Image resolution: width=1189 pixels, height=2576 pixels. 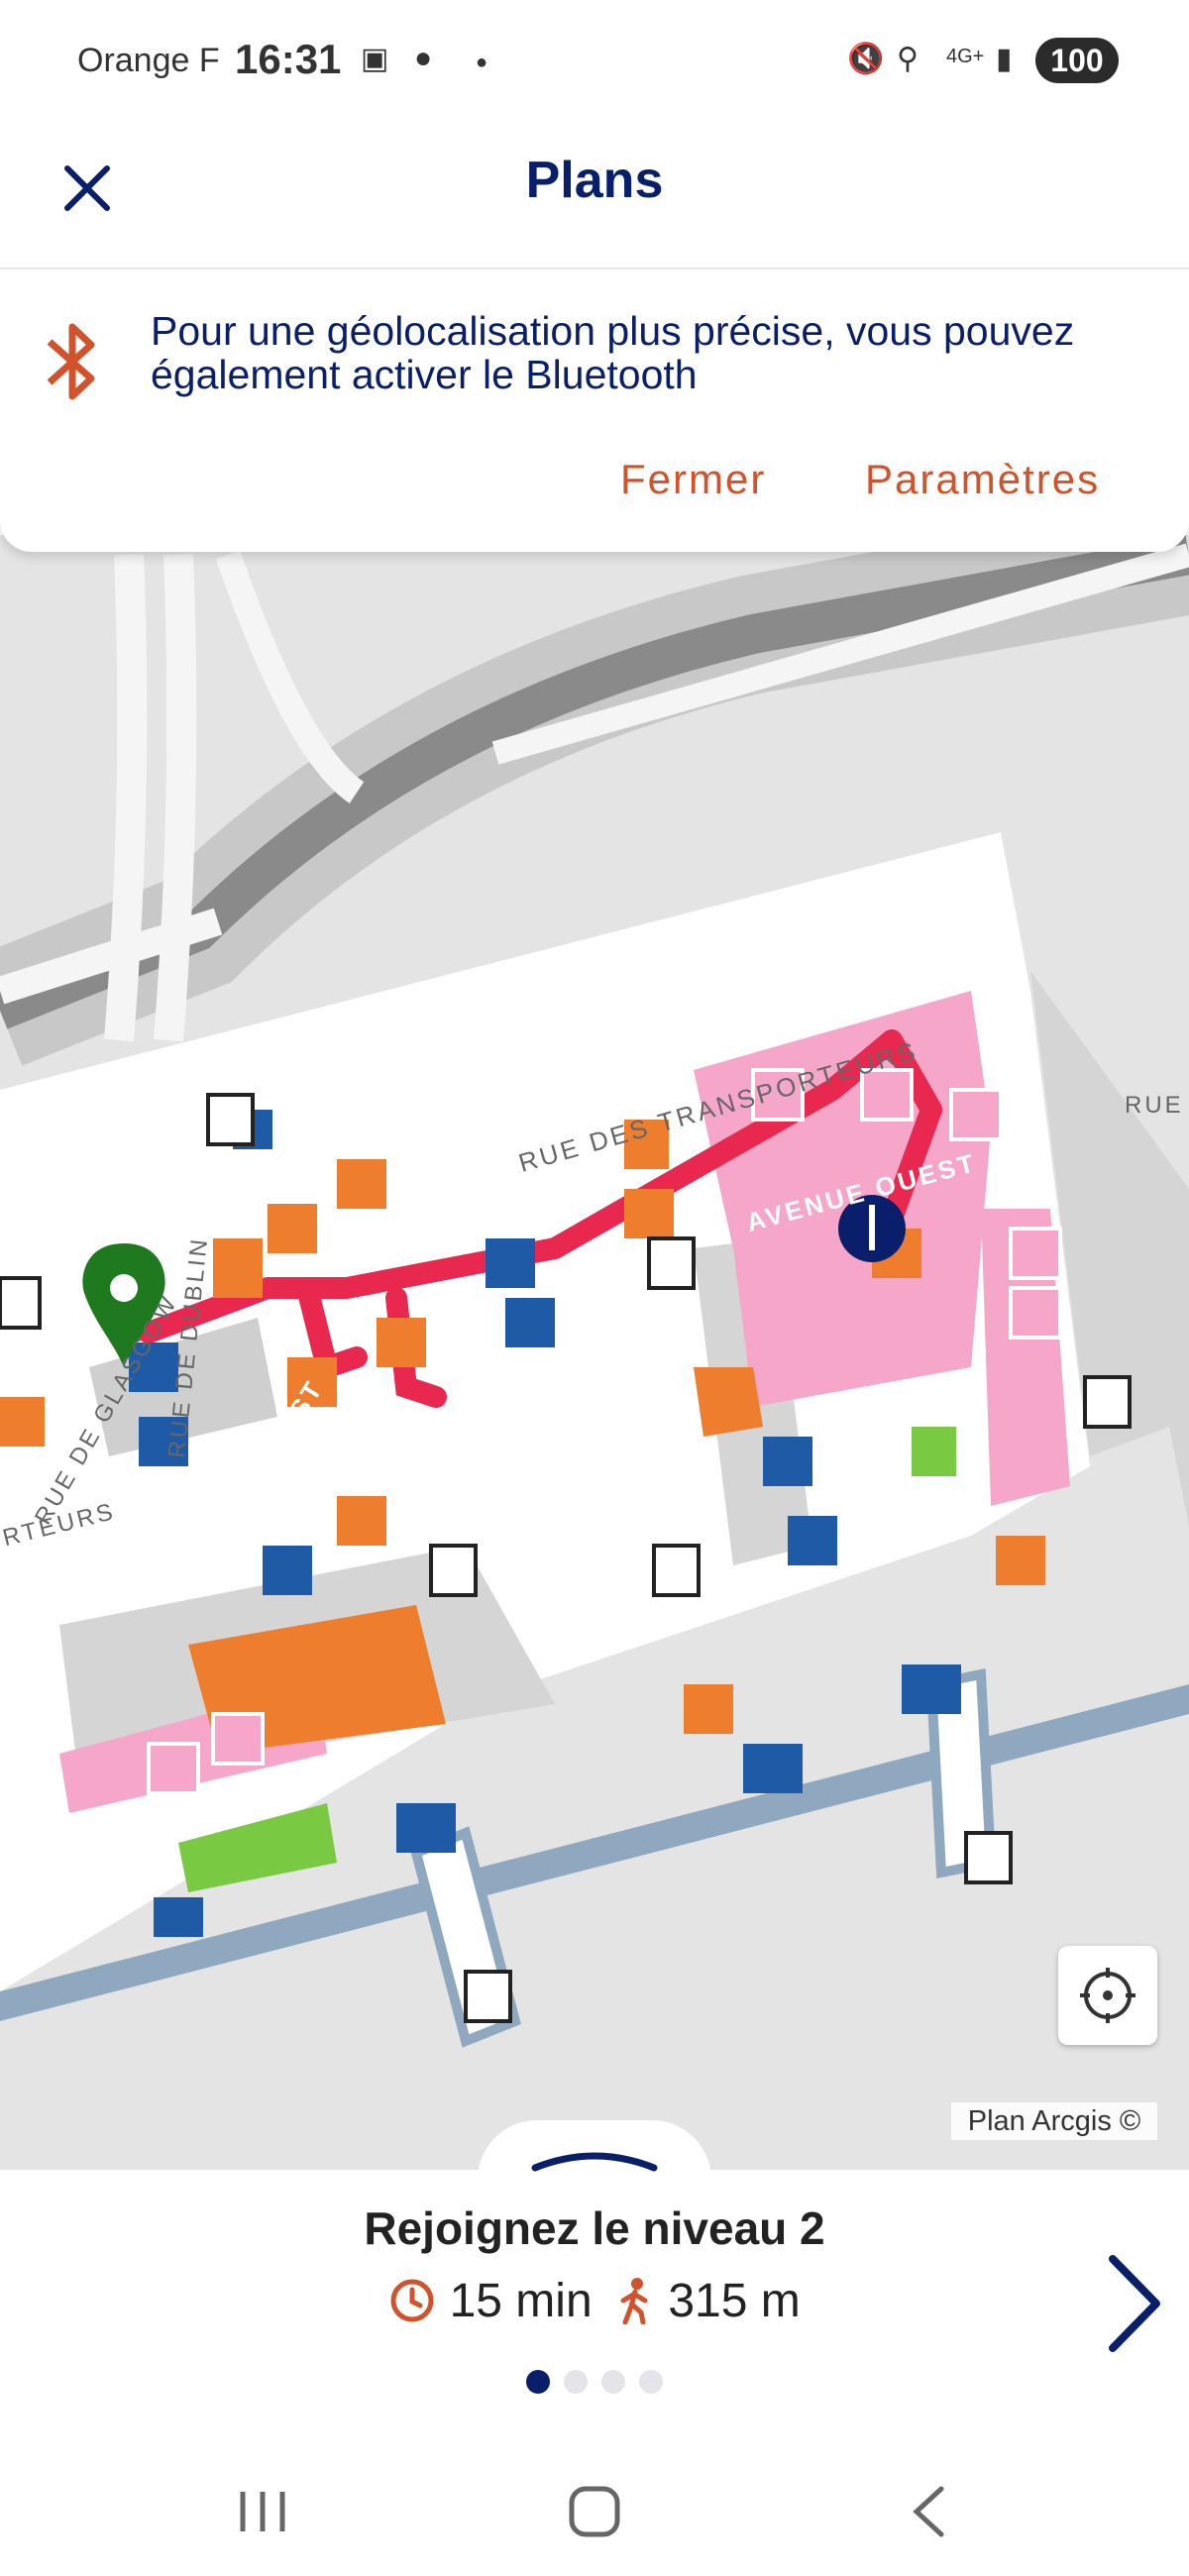 What do you see at coordinates (594, 2512) in the screenshot?
I see `home-button` at bounding box center [594, 2512].